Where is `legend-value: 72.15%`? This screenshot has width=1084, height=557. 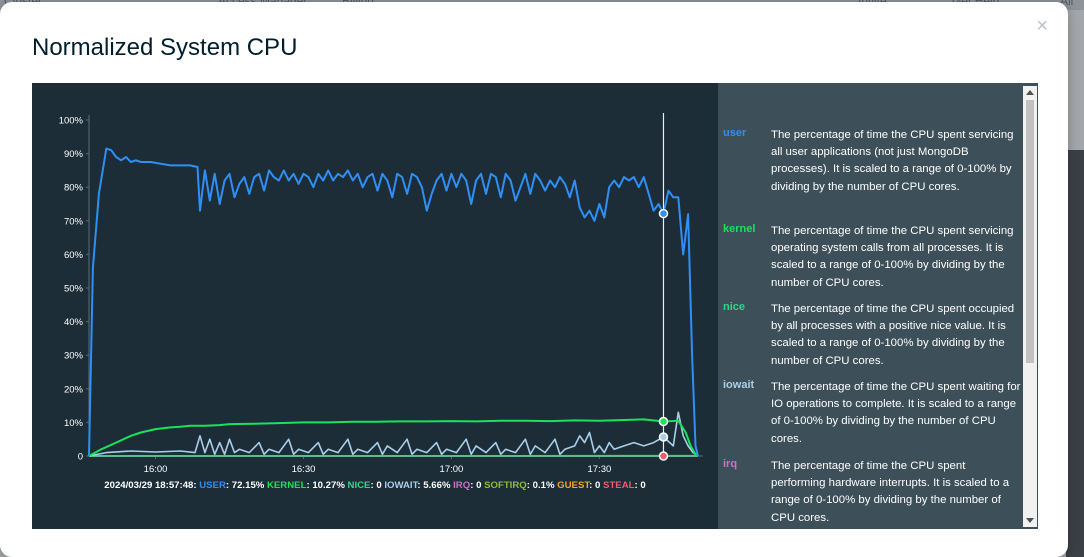 legend-value: 72.15% is located at coordinates (248, 485).